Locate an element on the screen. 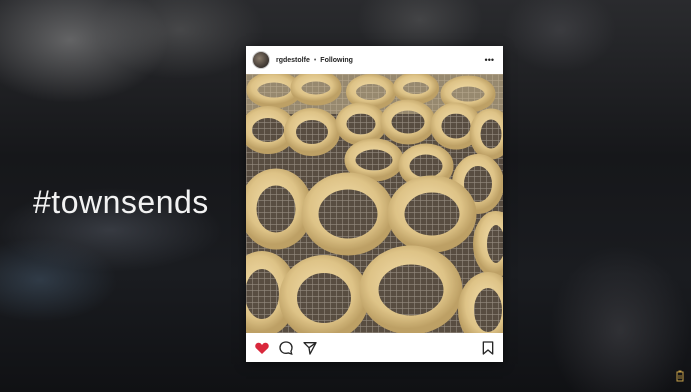 This screenshot has width=691, height=392. post-username: rgdestolfe is located at coordinates (293, 60).